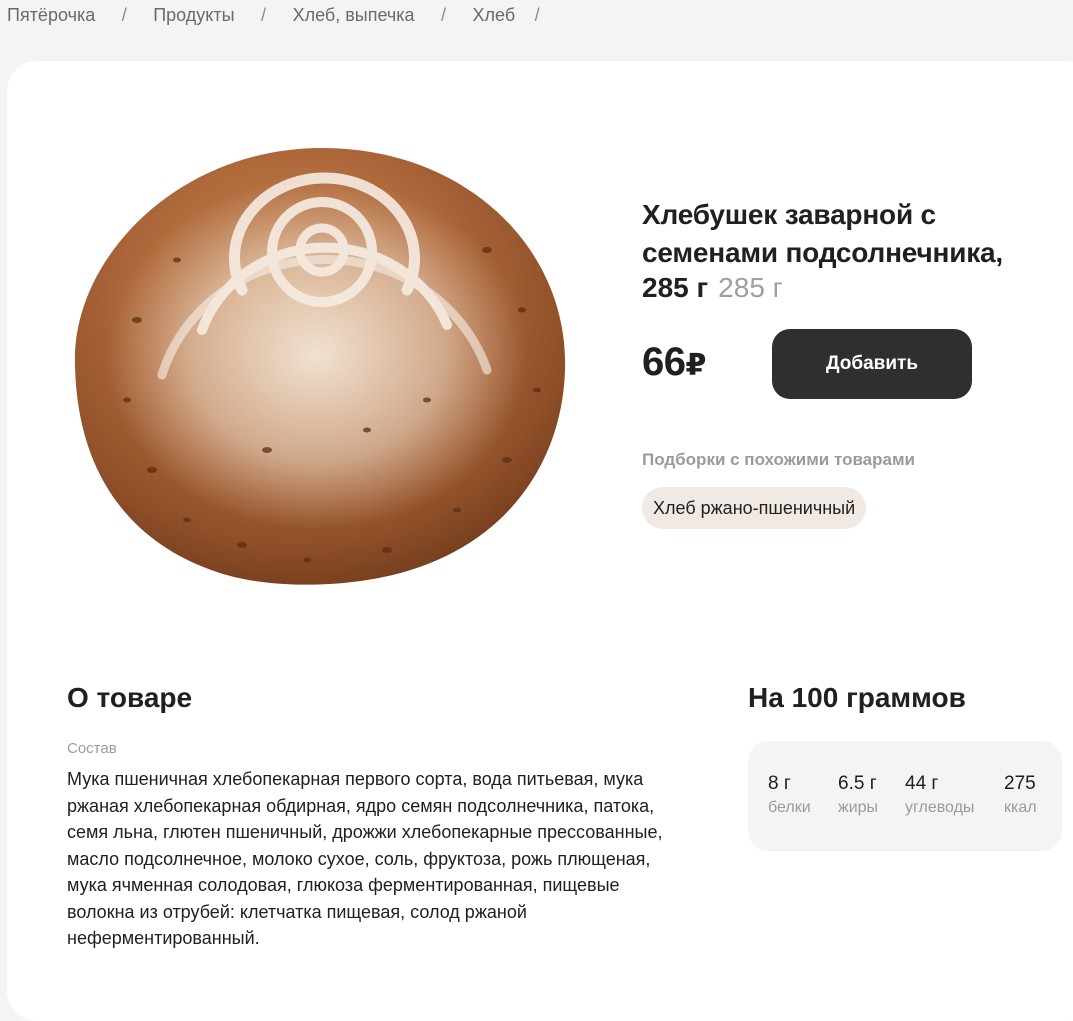 The image size is (1073, 1021). What do you see at coordinates (857, 783) in the screenshot?
I see `nutrition-value: 6.5 г` at bounding box center [857, 783].